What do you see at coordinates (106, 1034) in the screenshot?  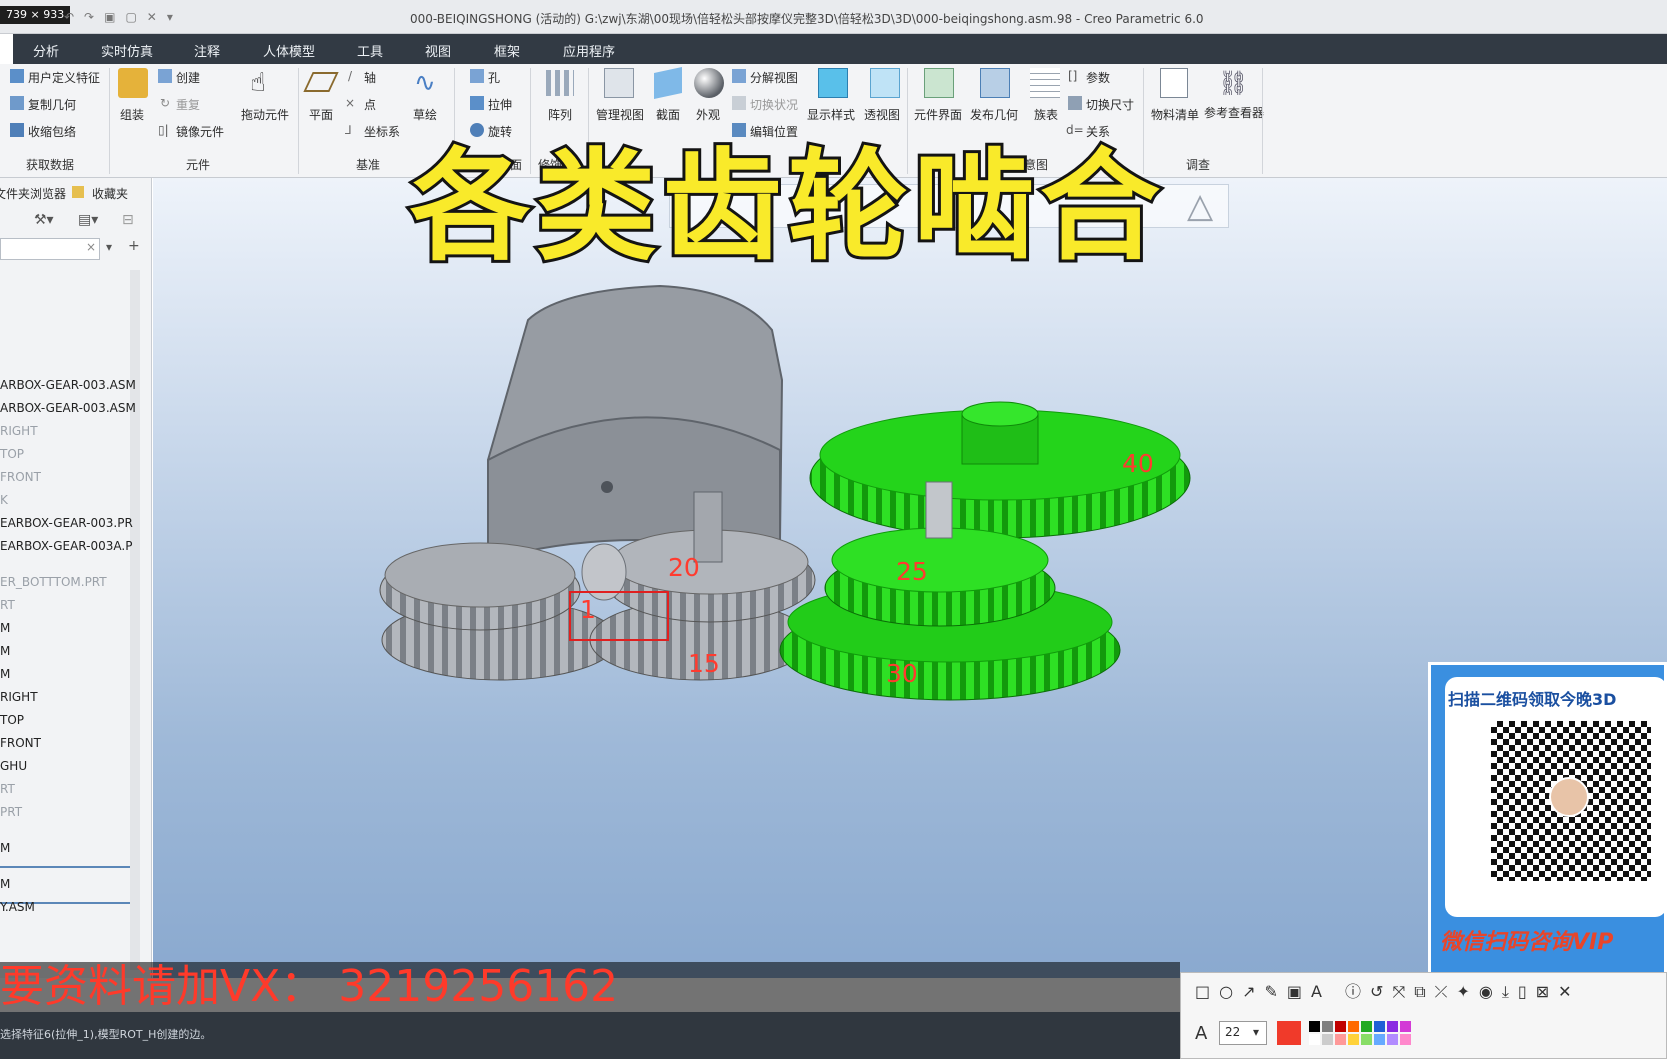 I see `status-message: 选择特征6(拉伸_1),模型ROT_H创建的边。` at bounding box center [106, 1034].